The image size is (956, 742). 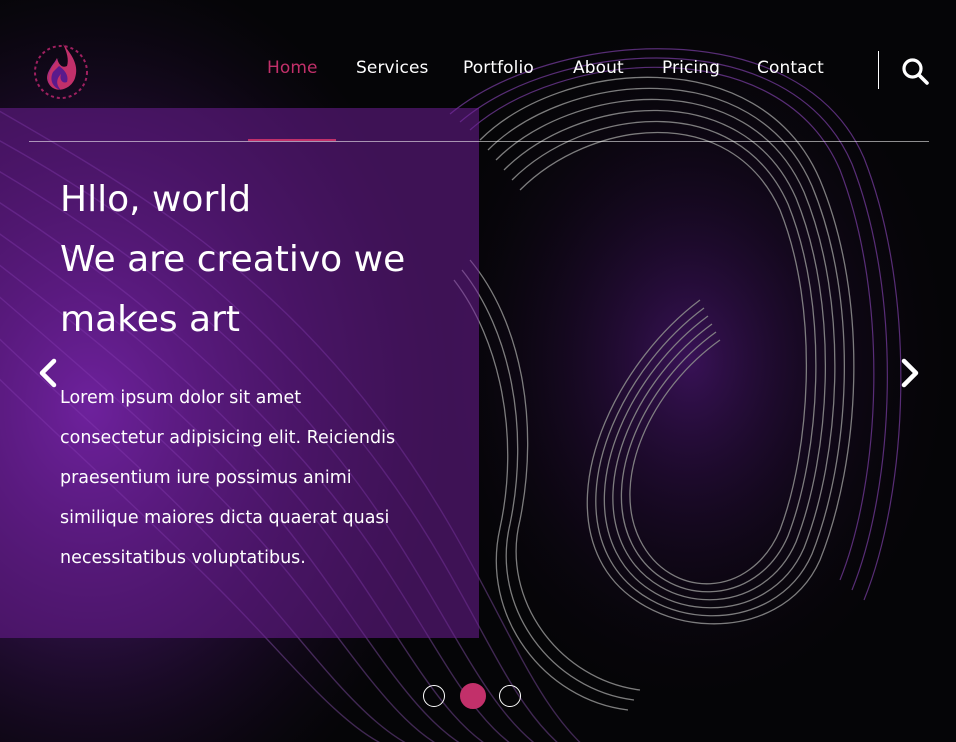 I want to click on hero-title-line: makes art, so click(x=150, y=319).